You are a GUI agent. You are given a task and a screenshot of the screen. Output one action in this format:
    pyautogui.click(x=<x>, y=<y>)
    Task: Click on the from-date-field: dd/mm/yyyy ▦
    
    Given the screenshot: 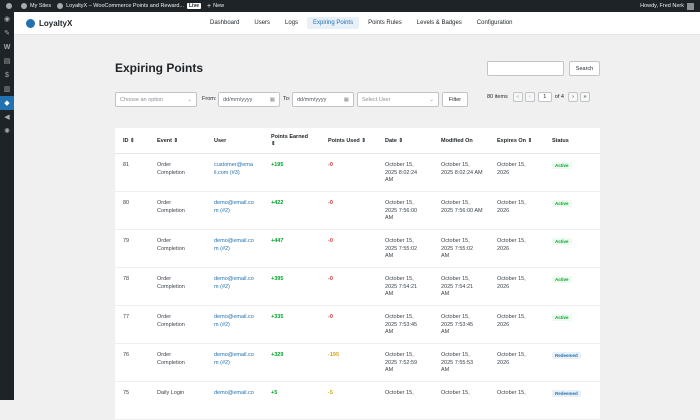 What is the action you would take?
    pyautogui.click(x=249, y=99)
    